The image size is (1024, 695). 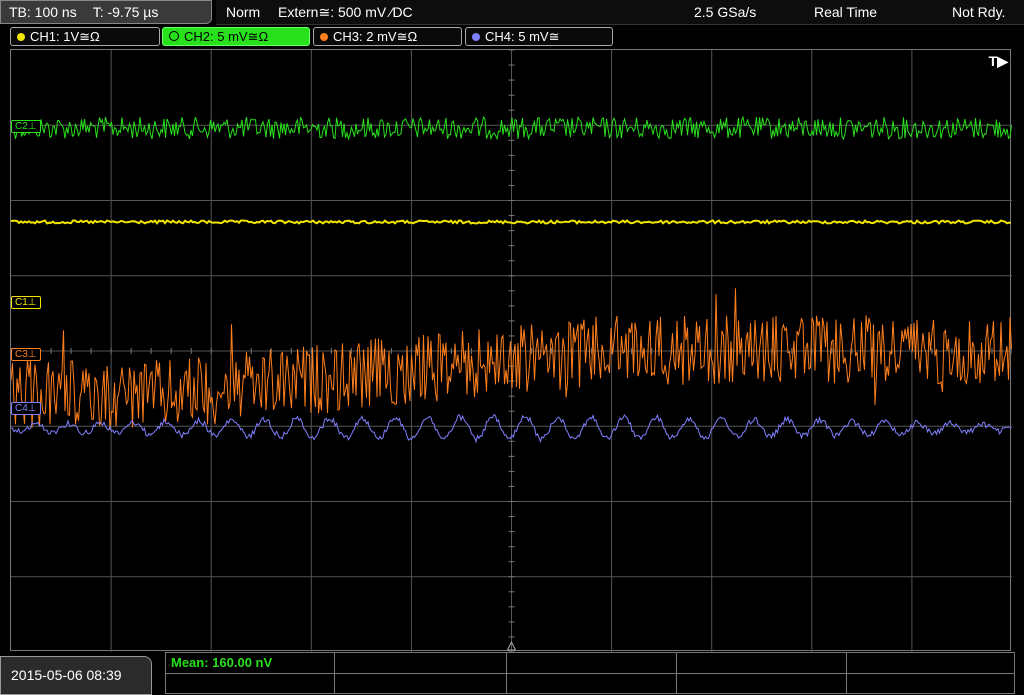 I want to click on ch4-dot-icon, so click(x=476, y=37).